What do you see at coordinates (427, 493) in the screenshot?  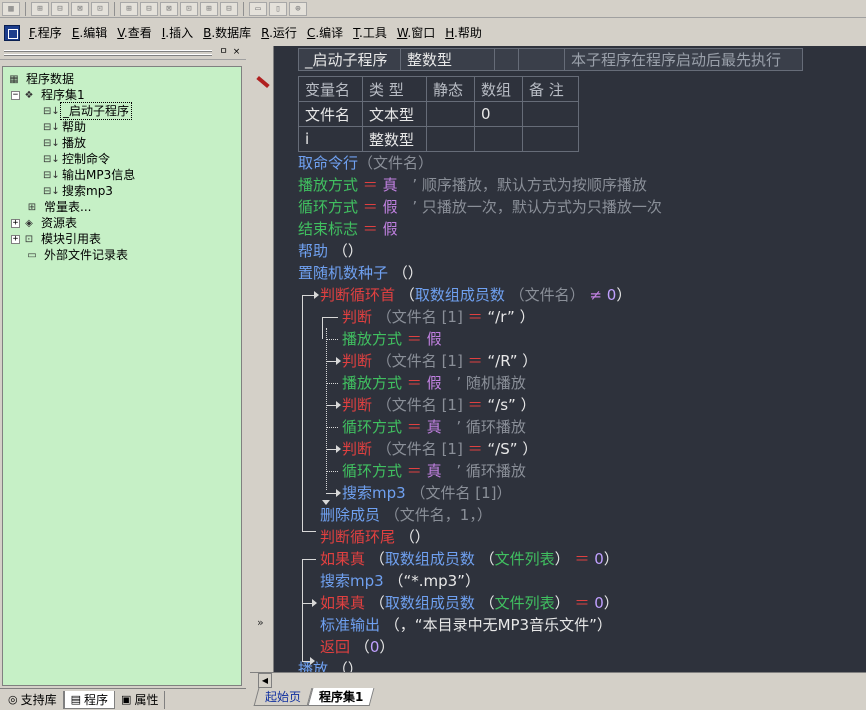 I see `code-line: 搜索mp3 （文件名 [1]）` at bounding box center [427, 493].